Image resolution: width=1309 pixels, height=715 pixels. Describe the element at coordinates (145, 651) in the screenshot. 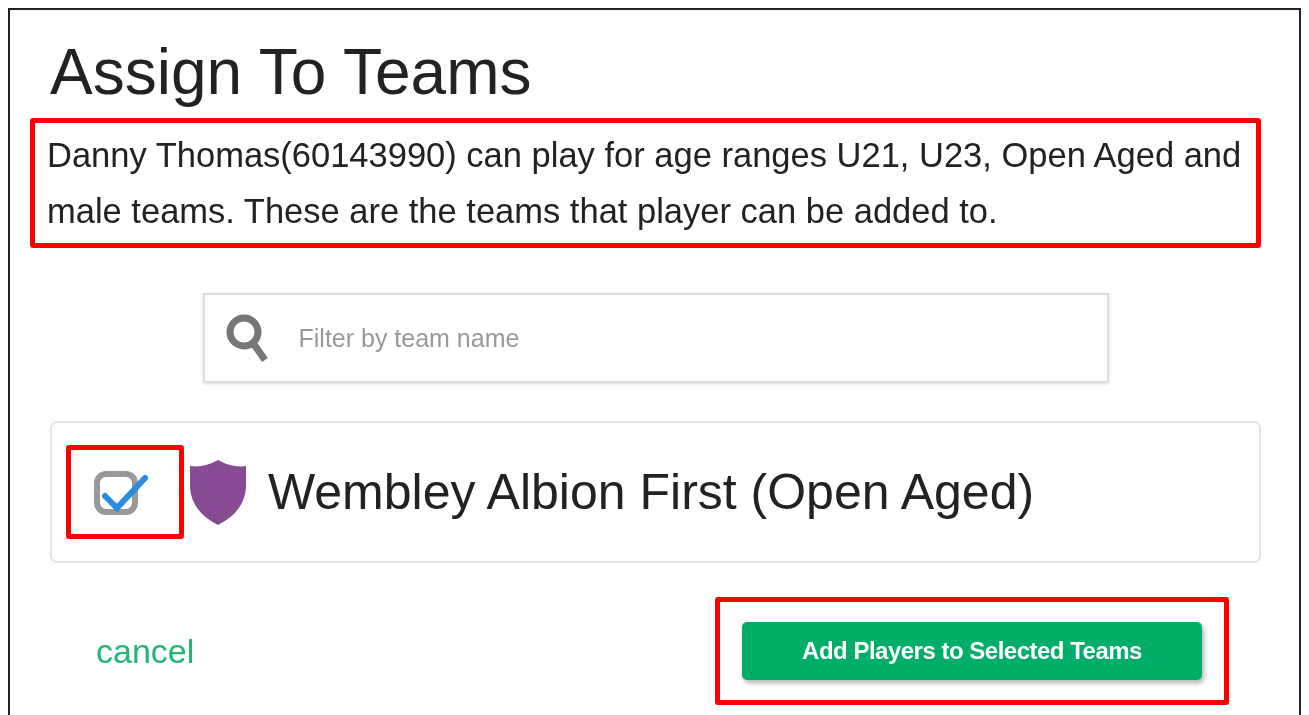

I see `cancel-link: cancel` at that location.